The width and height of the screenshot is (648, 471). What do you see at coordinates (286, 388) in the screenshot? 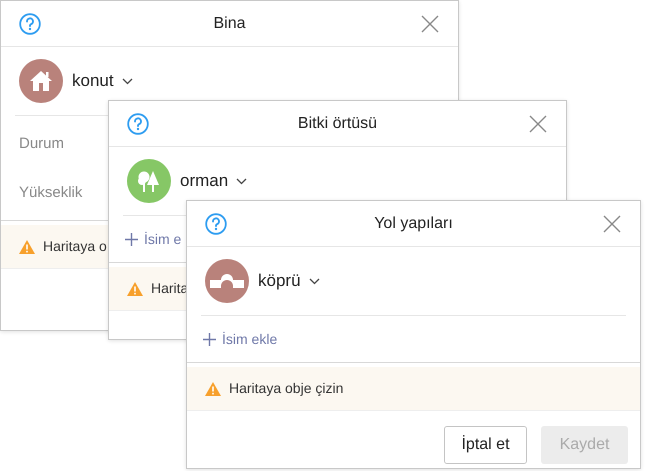
I see `warning-message: Haritaya obje çizin` at bounding box center [286, 388].